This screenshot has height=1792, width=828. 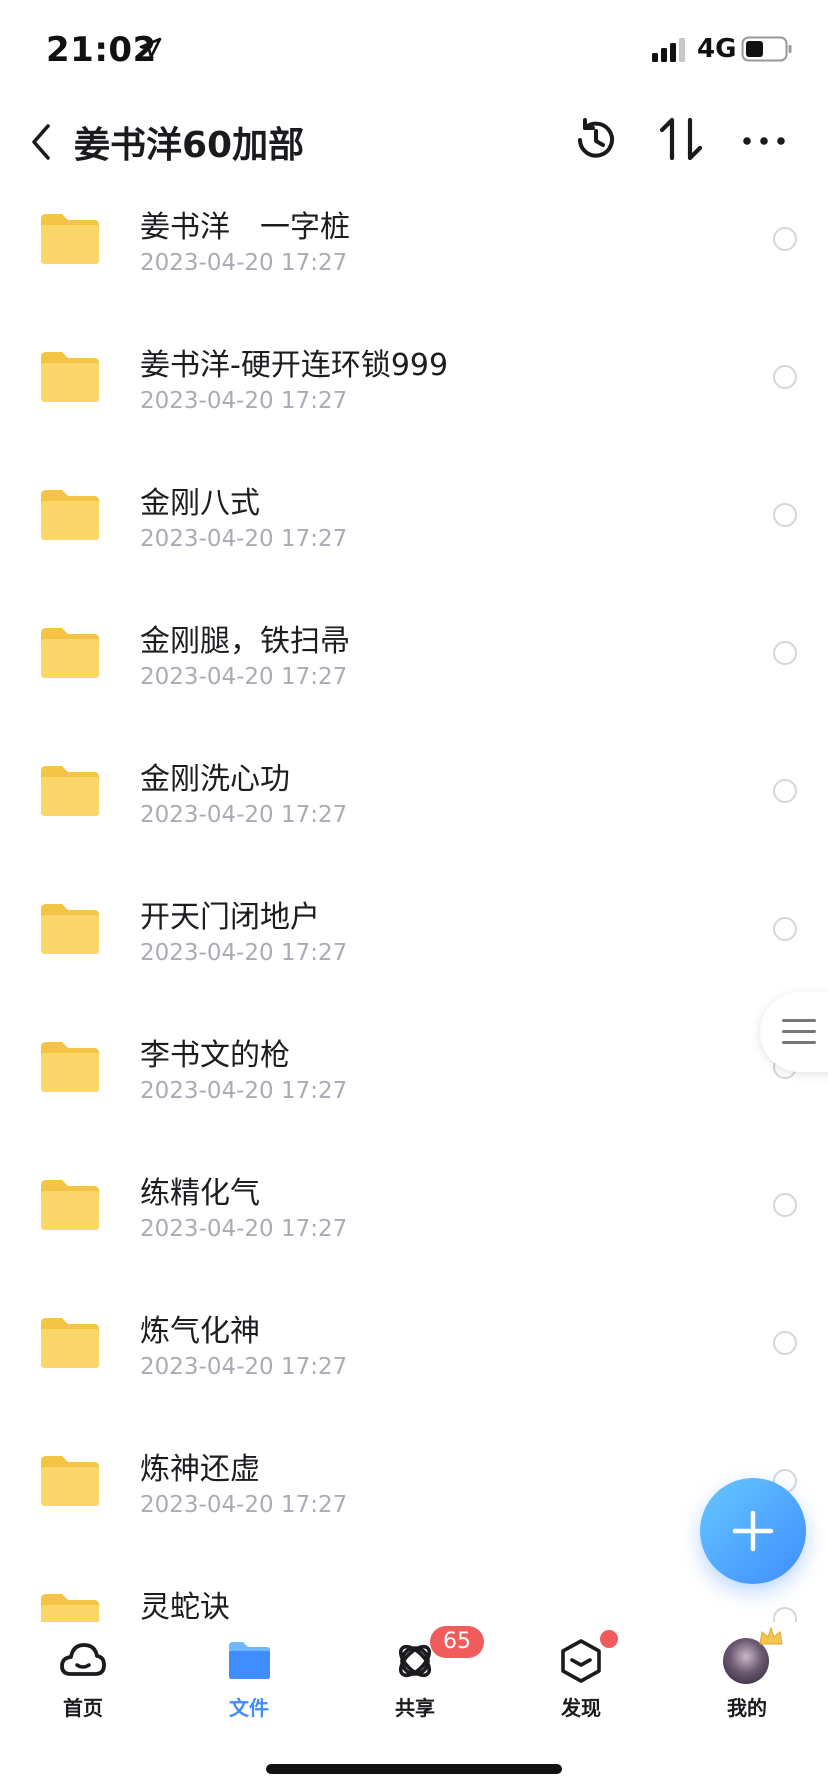 What do you see at coordinates (414, 399) in the screenshot?
I see `list-item: 姜书洋-硬开连环锁999 2023-04-20 17:27` at bounding box center [414, 399].